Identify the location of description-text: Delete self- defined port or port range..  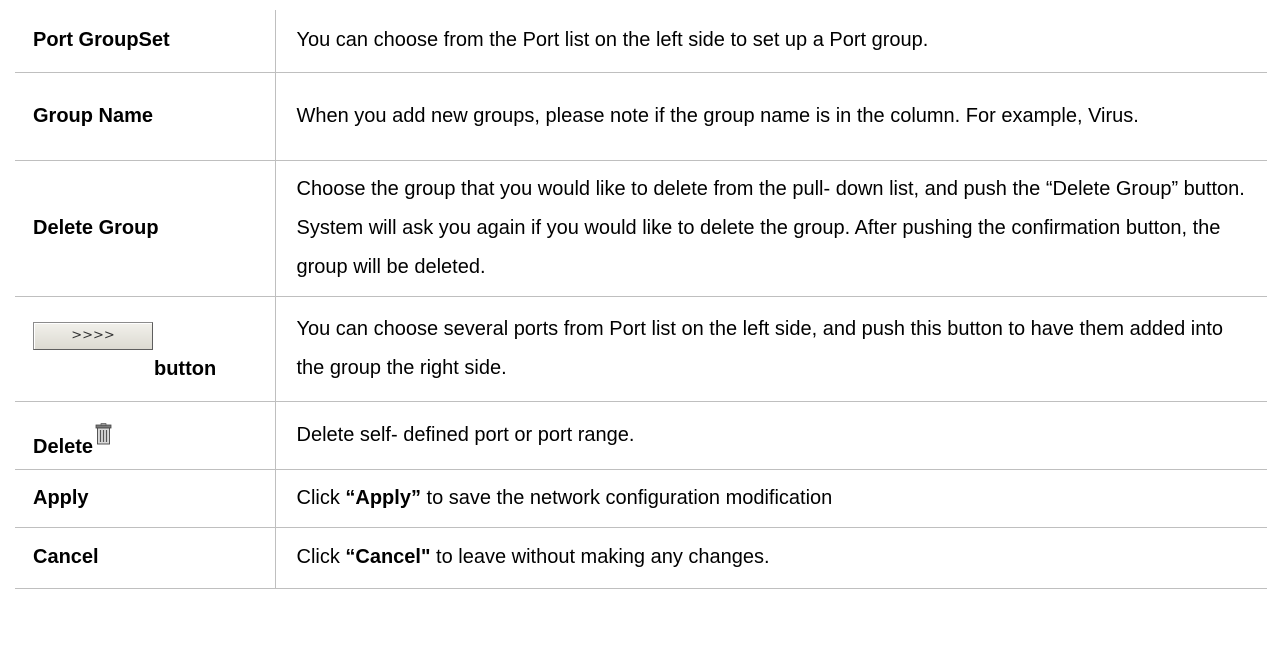
(465, 434).